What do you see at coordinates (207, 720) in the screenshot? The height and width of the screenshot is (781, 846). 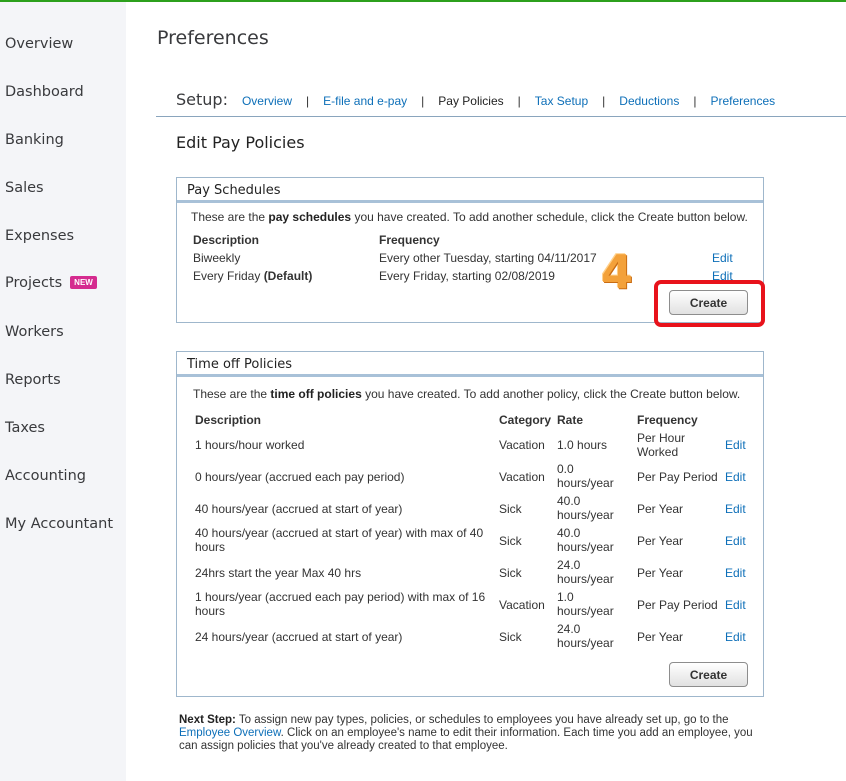 I see `next-step-label: Next Step:` at bounding box center [207, 720].